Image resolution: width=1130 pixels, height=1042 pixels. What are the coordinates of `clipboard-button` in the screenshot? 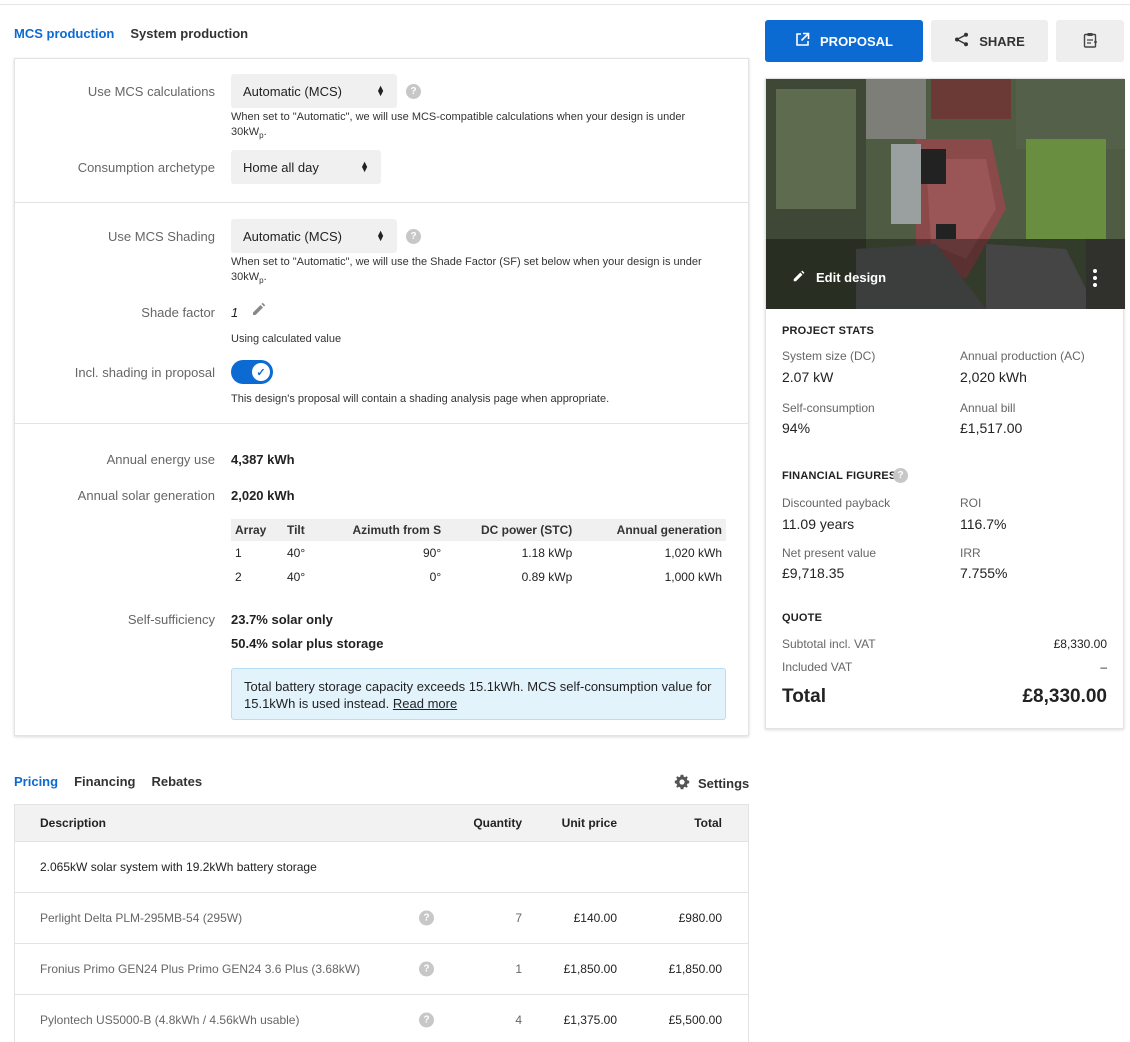 It's located at (1090, 41).